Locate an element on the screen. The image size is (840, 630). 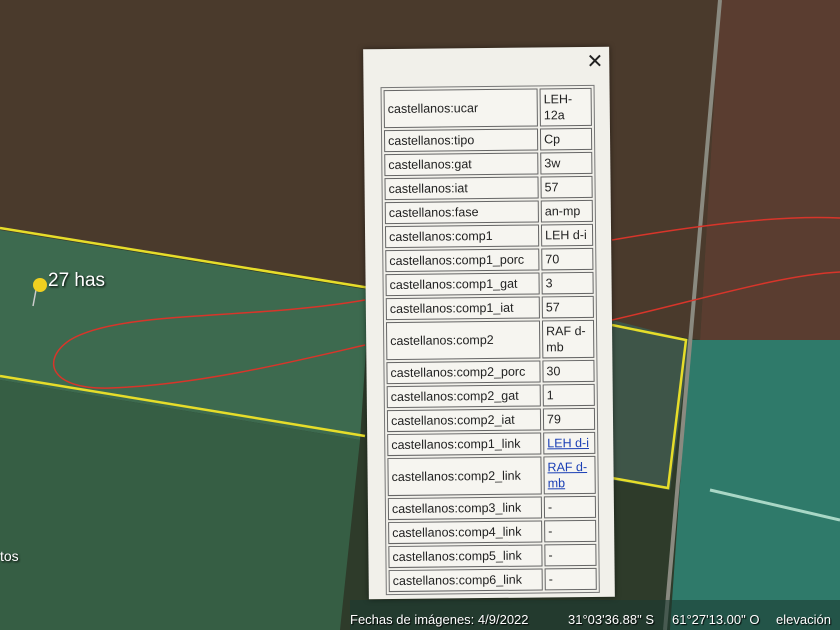
attribute-row: castellanos:ucar LEH-12a is located at coordinates (487, 108).